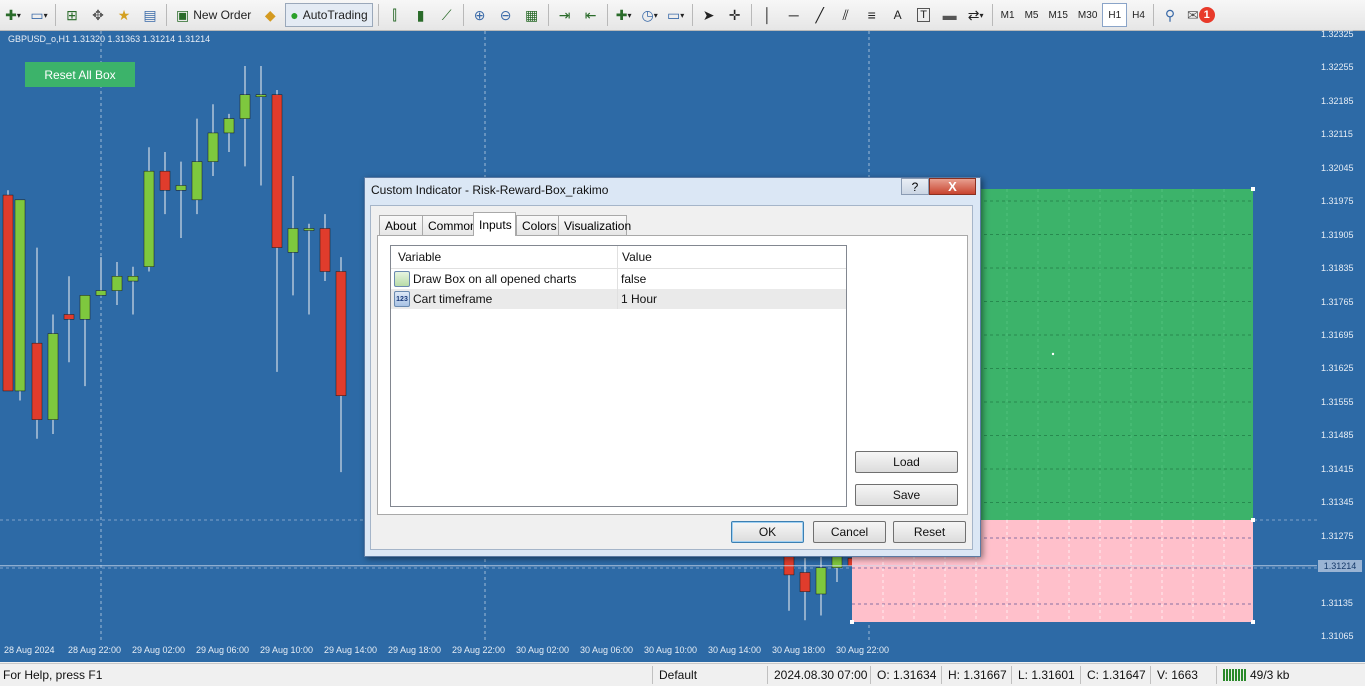 The image size is (1365, 686). What do you see at coordinates (950, 15) in the screenshot?
I see `rectangle-icon: ▬` at bounding box center [950, 15].